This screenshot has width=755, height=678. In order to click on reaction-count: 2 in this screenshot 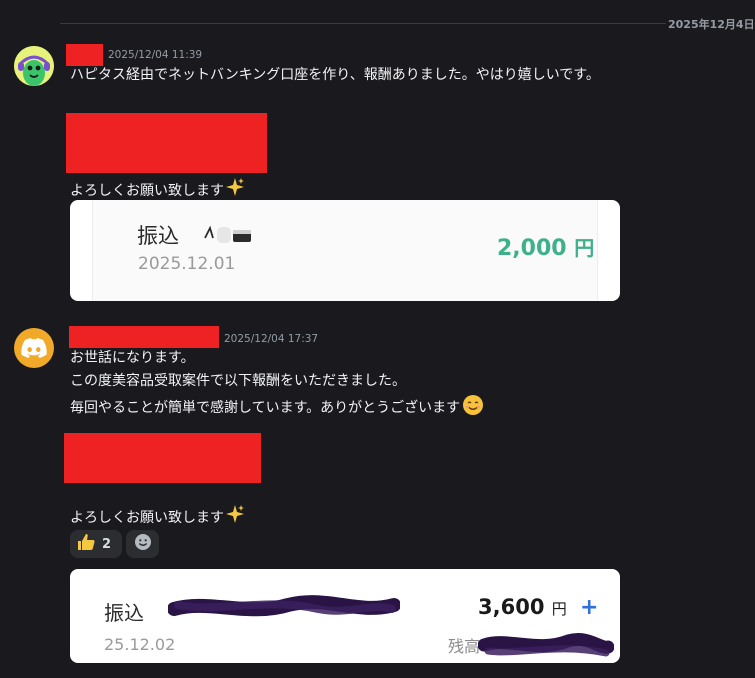, I will do `click(107, 544)`.